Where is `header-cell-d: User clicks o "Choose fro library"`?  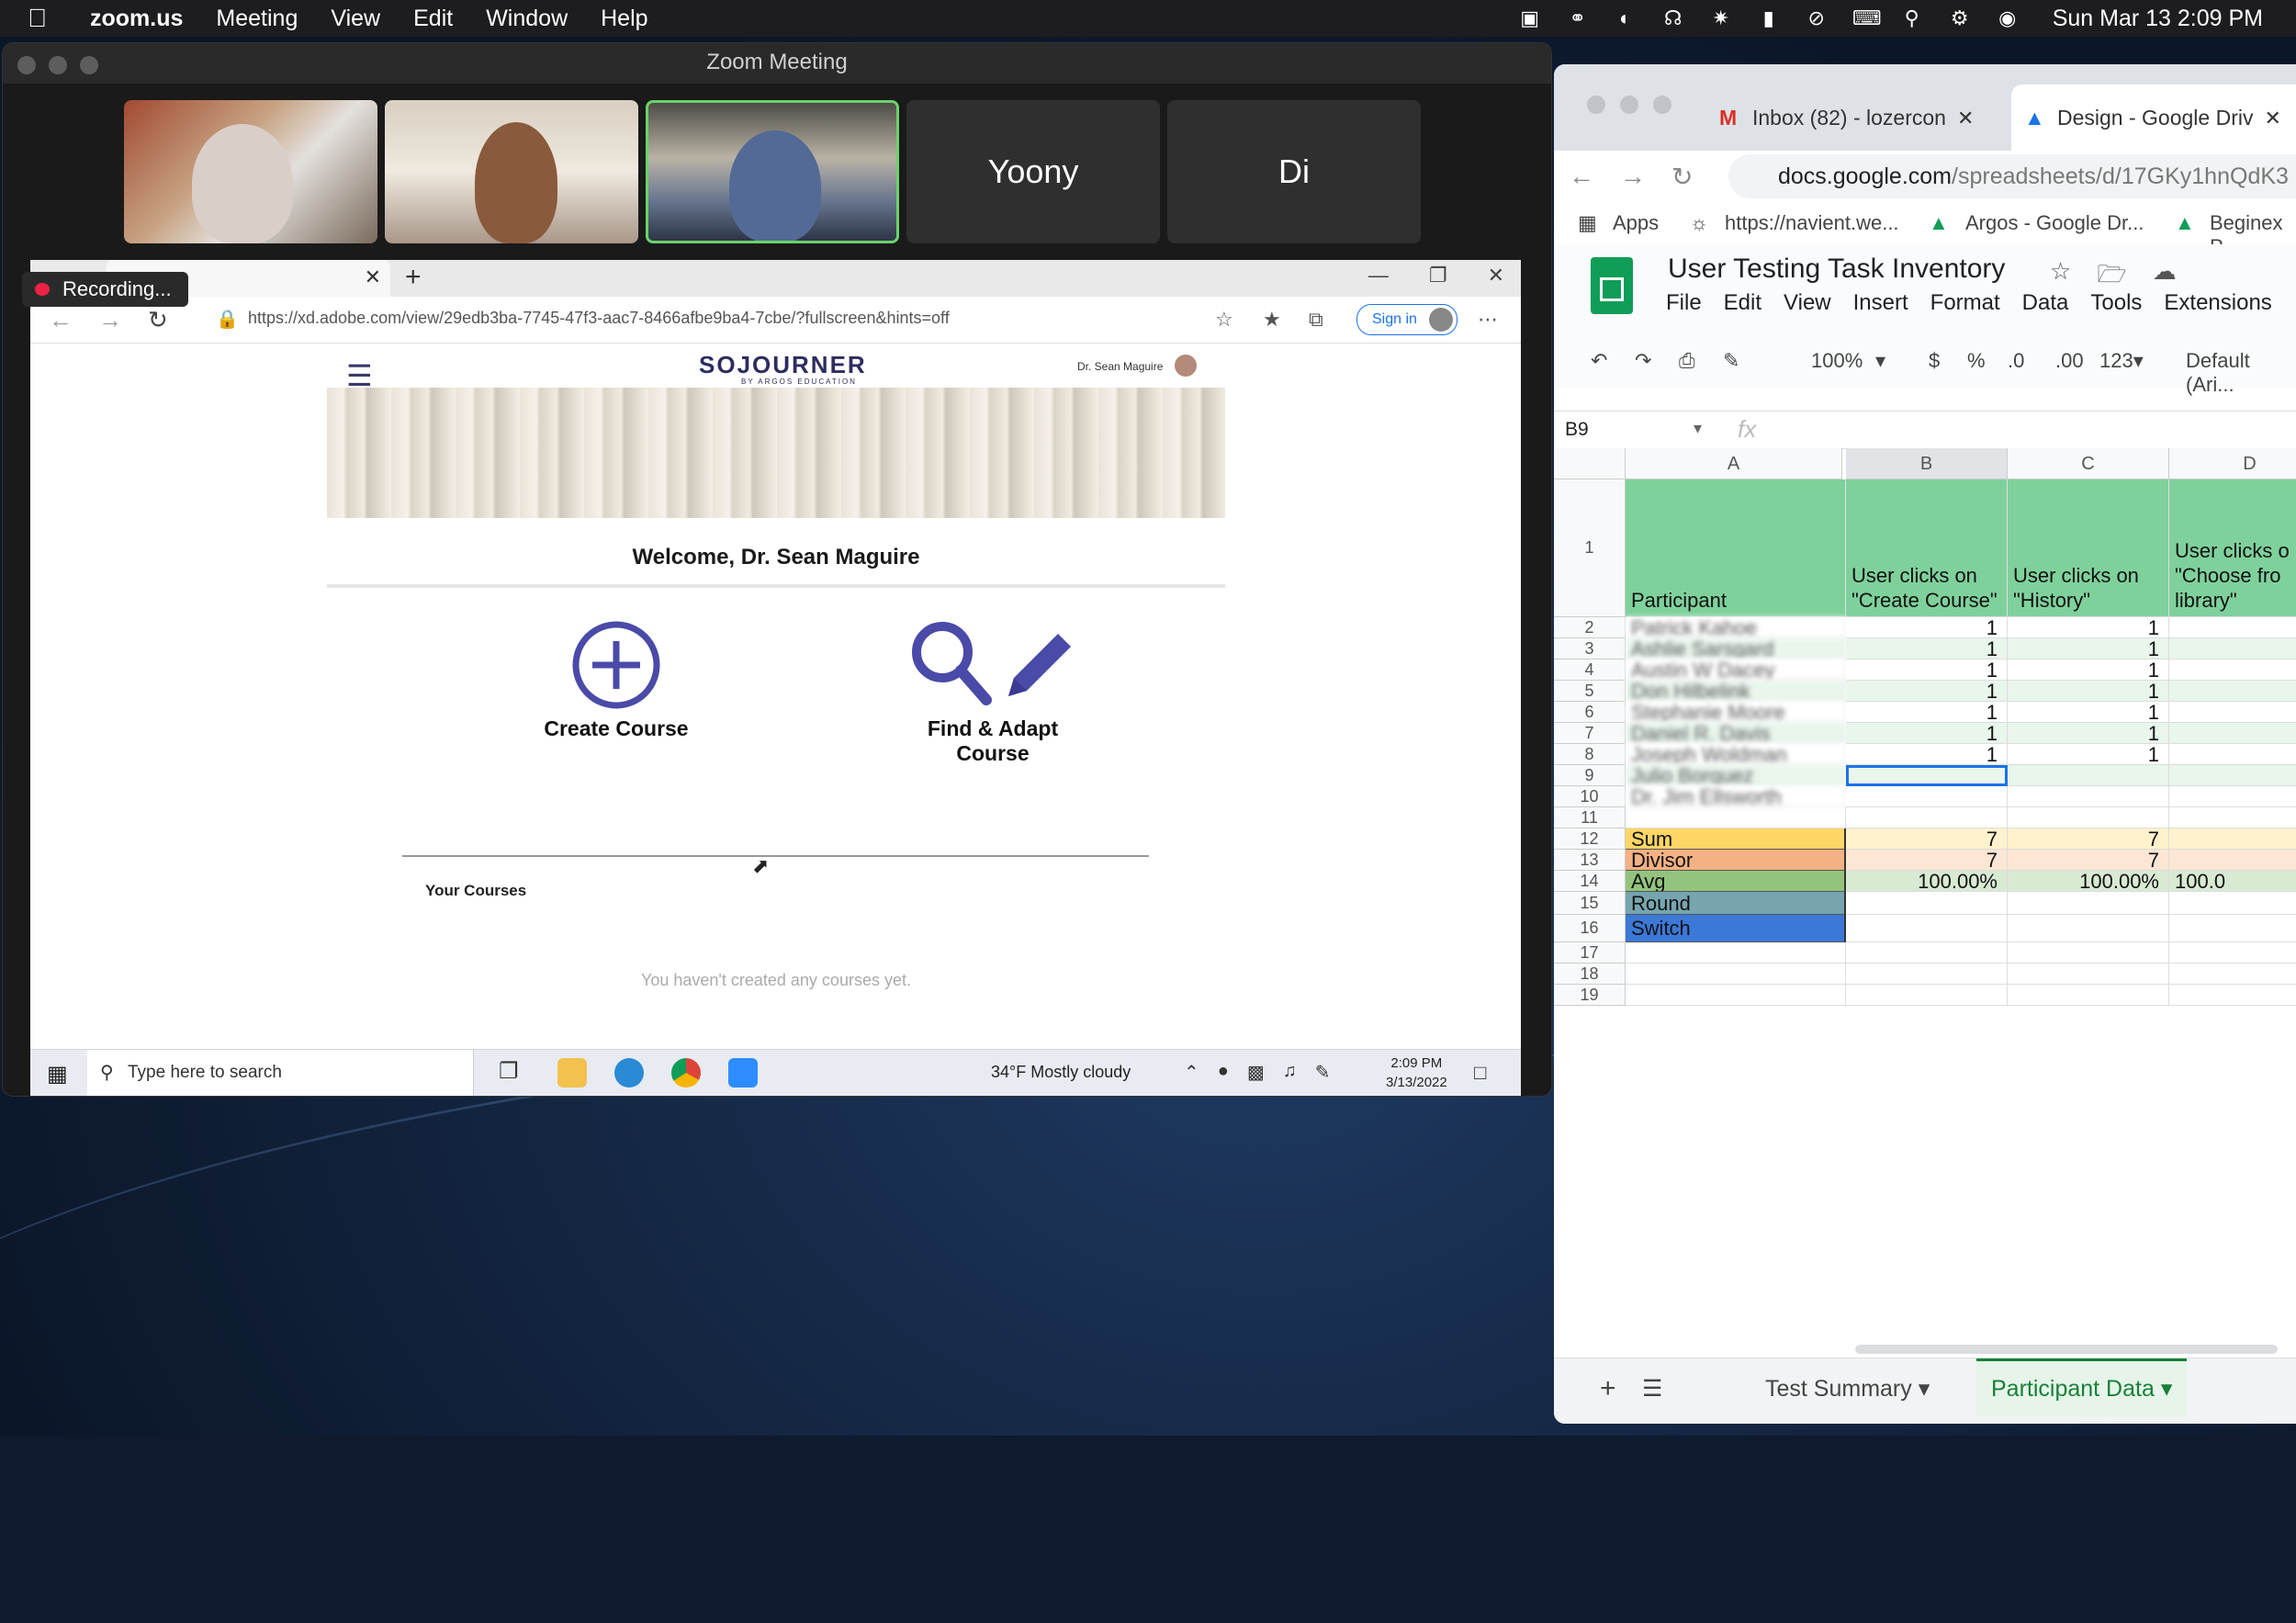 header-cell-d: User clicks o "Choose fro library" is located at coordinates (2233, 548).